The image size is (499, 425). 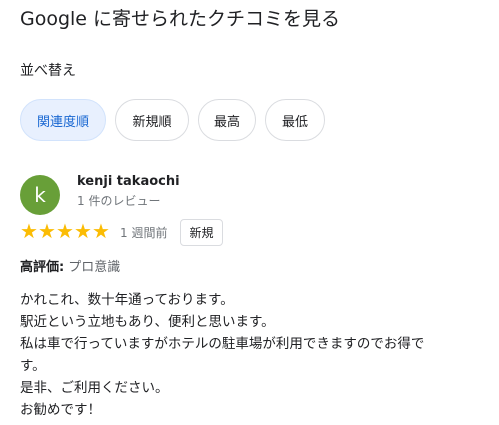 What do you see at coordinates (222, 344) in the screenshot?
I see `review-line: 私は車で行っていますがホテルの駐車場が利用できますのでお得で` at bounding box center [222, 344].